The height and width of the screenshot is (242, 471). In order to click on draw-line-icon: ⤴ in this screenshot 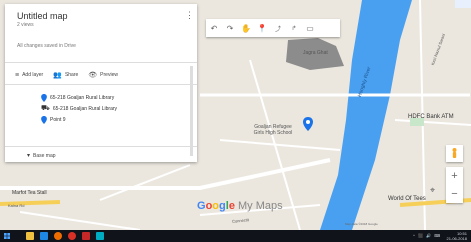, I will do `click(278, 28)`.